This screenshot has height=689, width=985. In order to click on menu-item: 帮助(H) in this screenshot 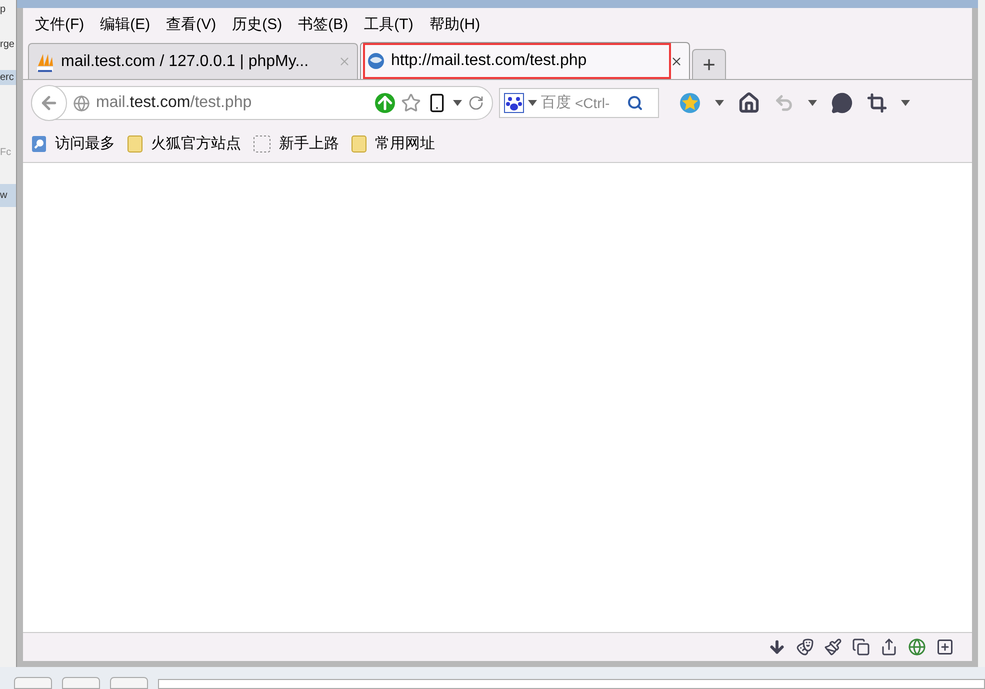, I will do `click(454, 25)`.